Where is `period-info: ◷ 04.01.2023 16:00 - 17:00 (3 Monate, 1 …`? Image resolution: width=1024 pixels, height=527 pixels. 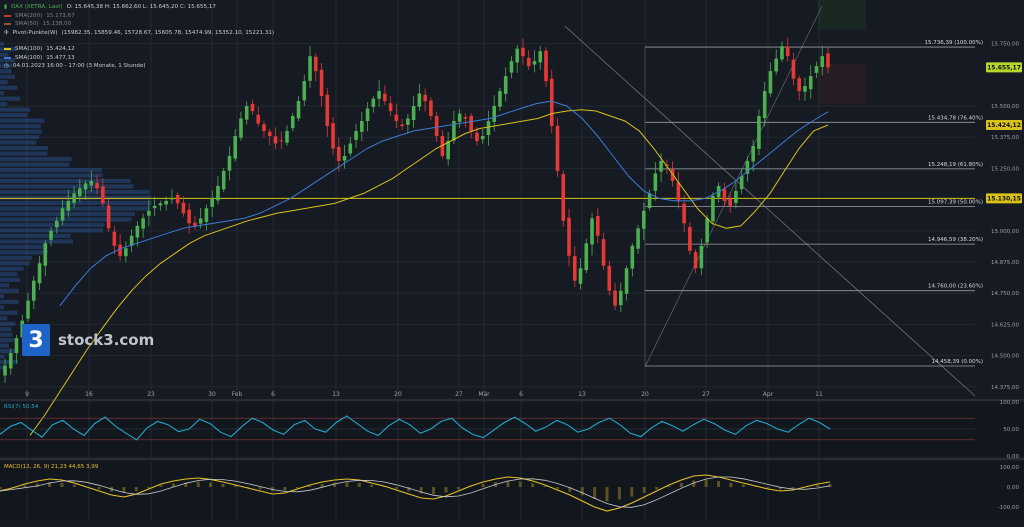
period-info: ◷ 04.01.2023 16:00 - 17:00 (3 Monate, 1 … is located at coordinates (75, 66).